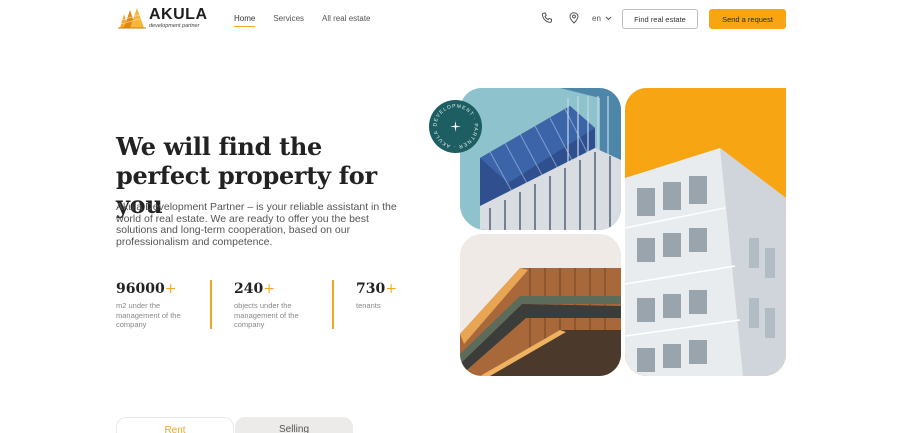 This screenshot has height=433, width=900. What do you see at coordinates (294, 425) in the screenshot?
I see `tab-selling: Selling` at bounding box center [294, 425].